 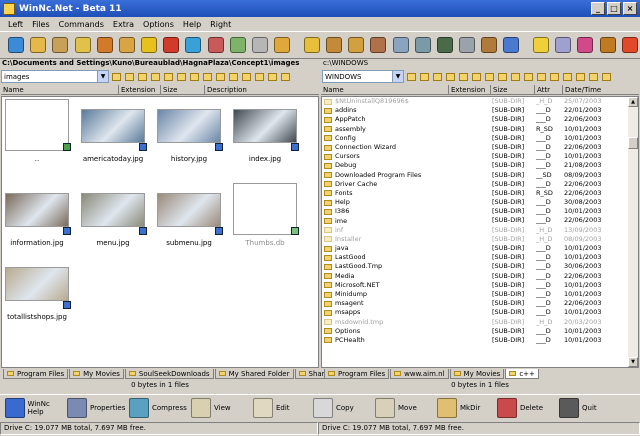 What do you see at coordinates (475, 312) in the screenshot?
I see `file-row: msapps [SUB-DIR] ___D 10/01/2003` at bounding box center [475, 312].